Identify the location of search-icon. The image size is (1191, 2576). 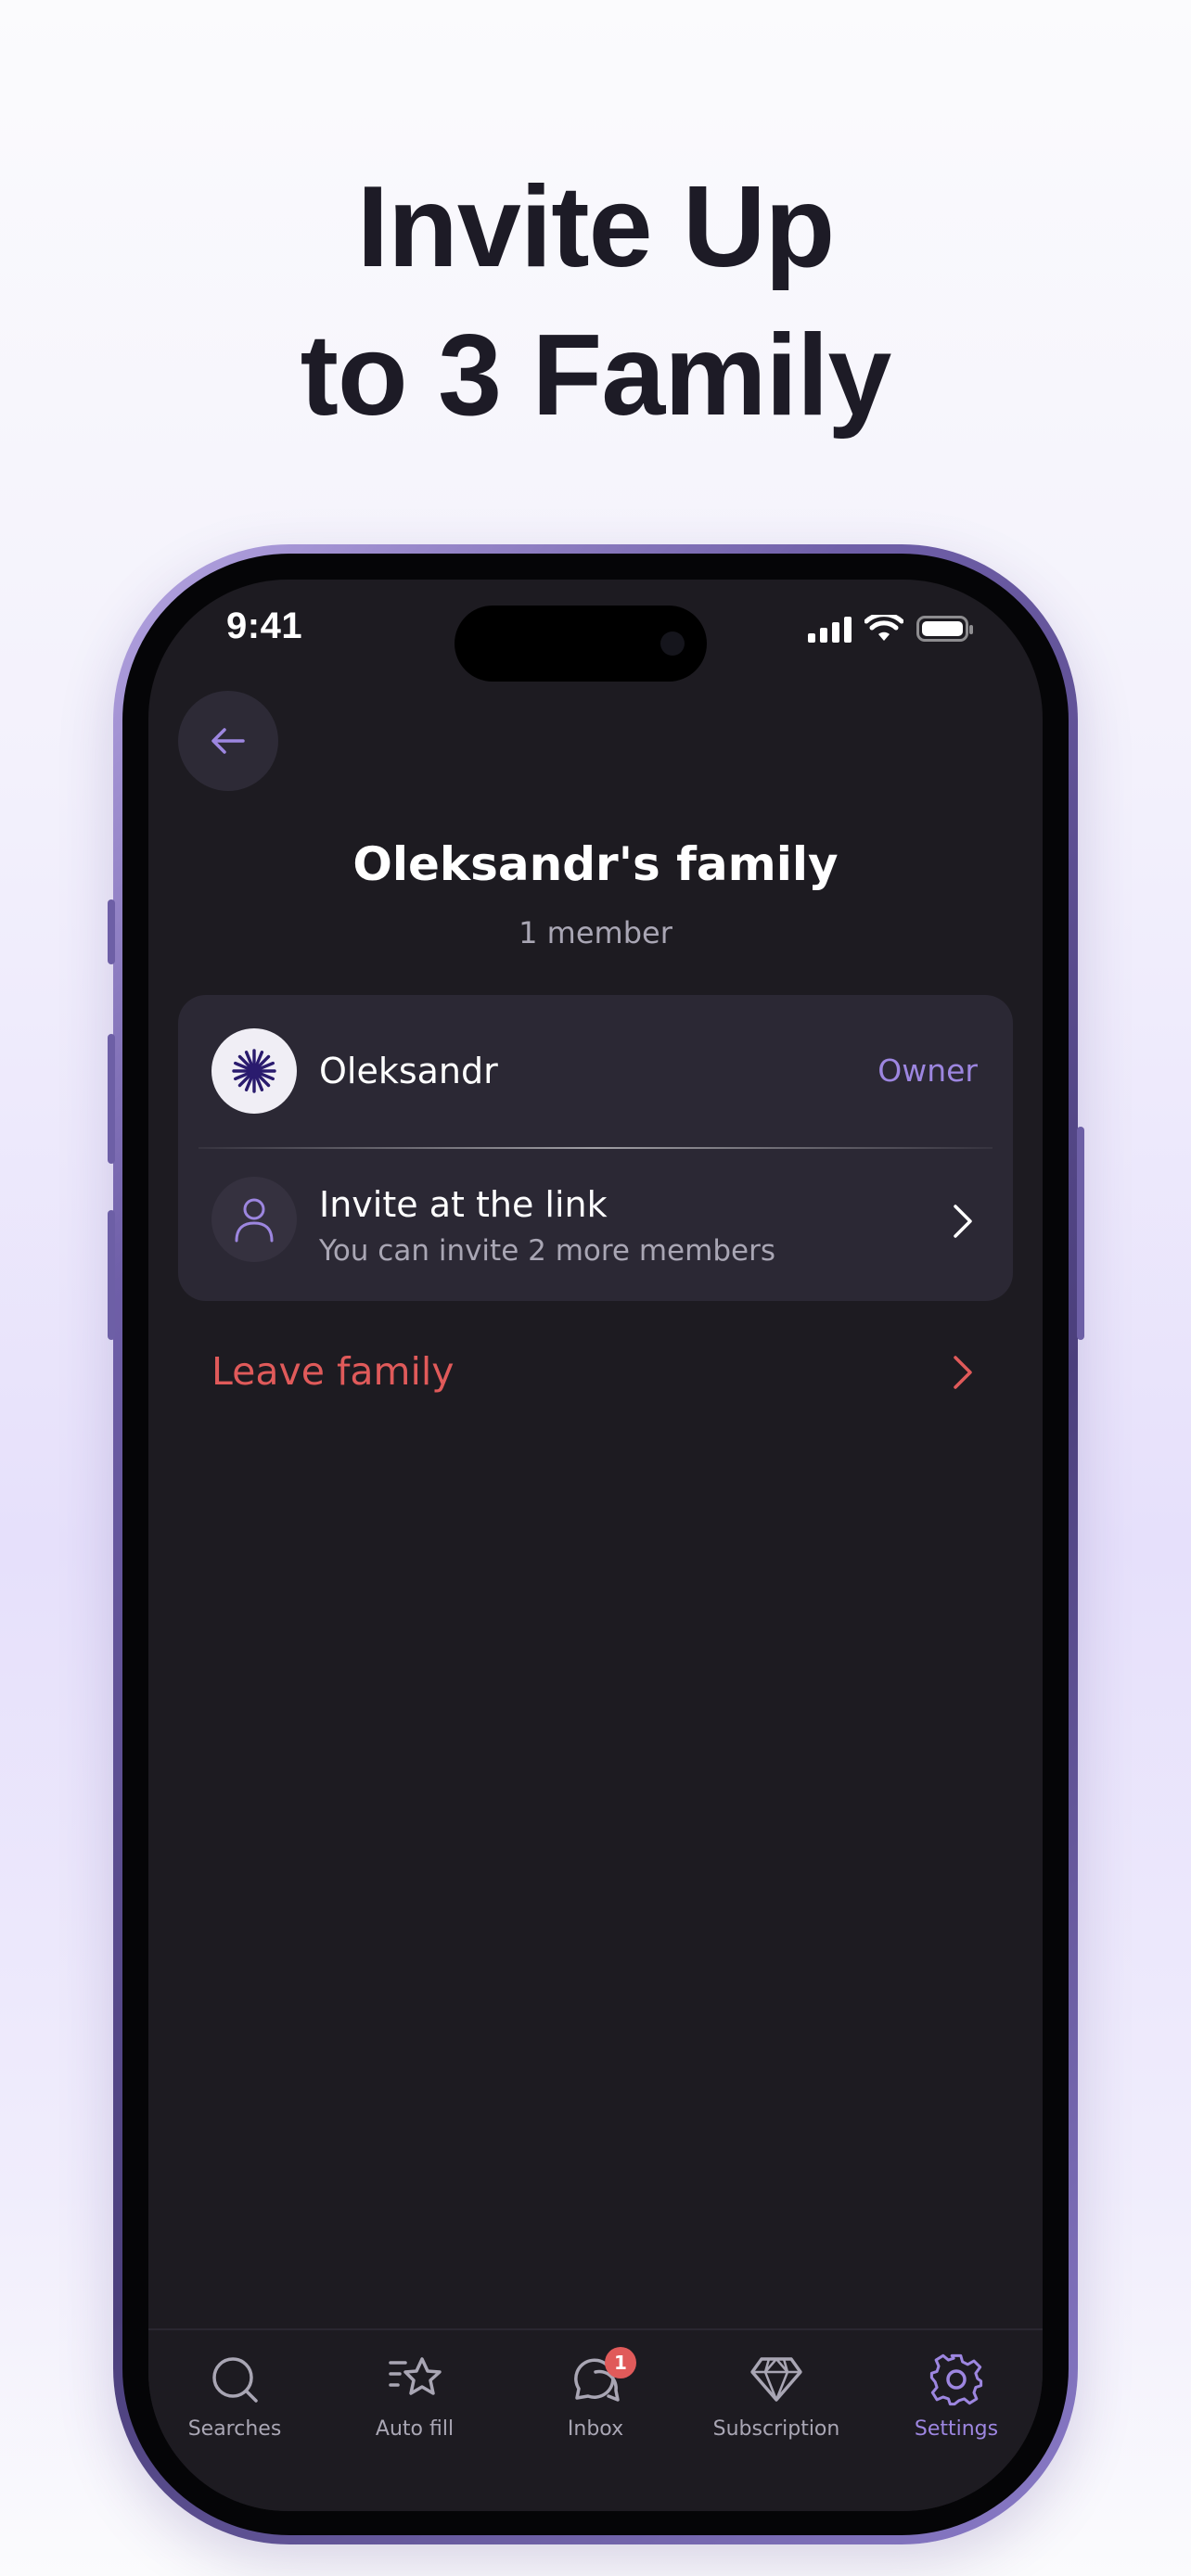
(235, 2380).